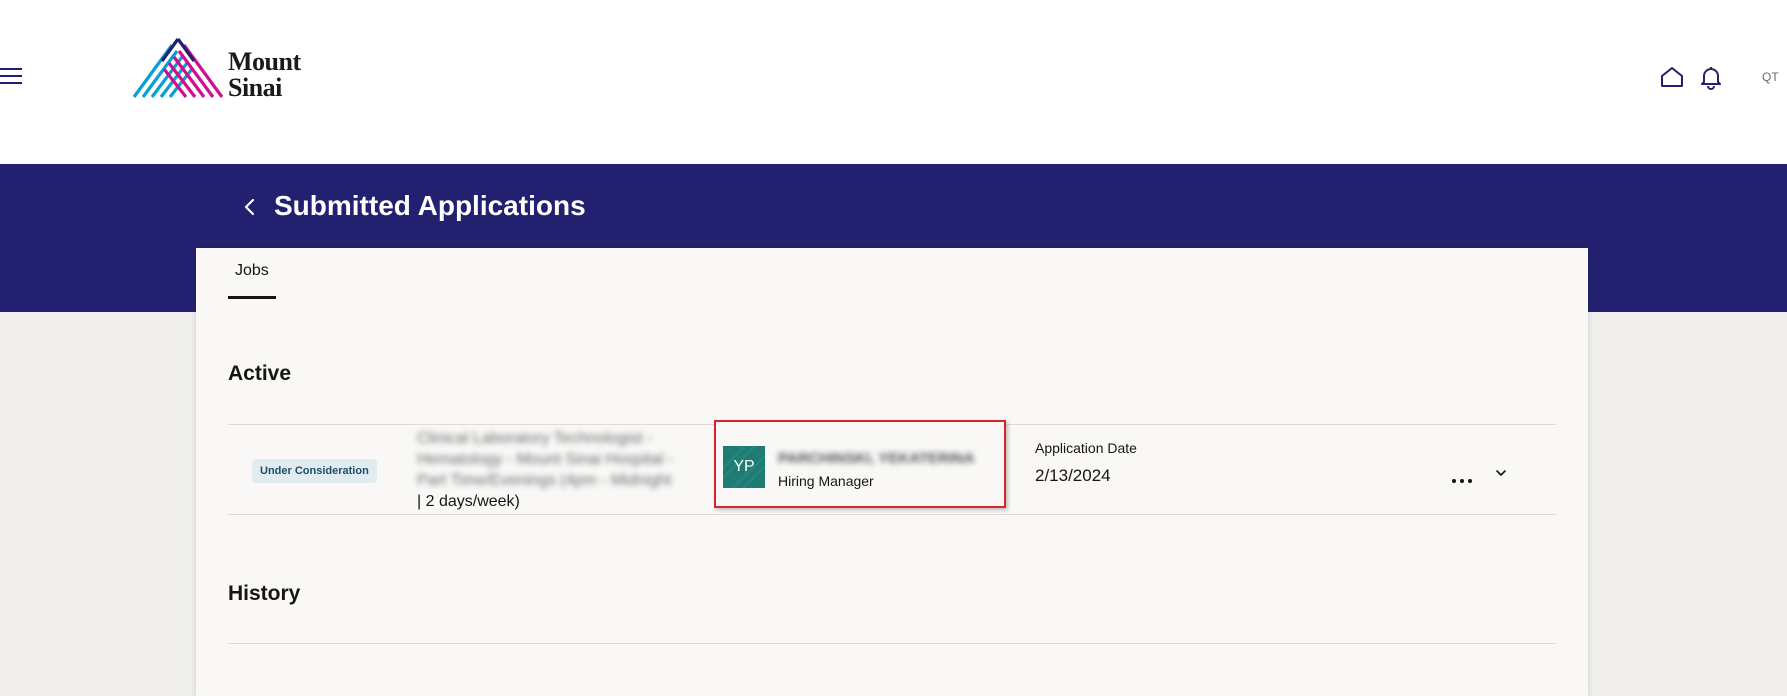  I want to click on hiring-manager-contact: YP PARCHINSKI, YEKATERINA Hiring Manager, so click(860, 464).